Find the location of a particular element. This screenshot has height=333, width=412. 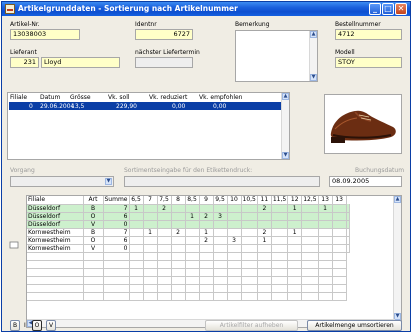

scroll-up-icon: ▲ is located at coordinates (397, 199).